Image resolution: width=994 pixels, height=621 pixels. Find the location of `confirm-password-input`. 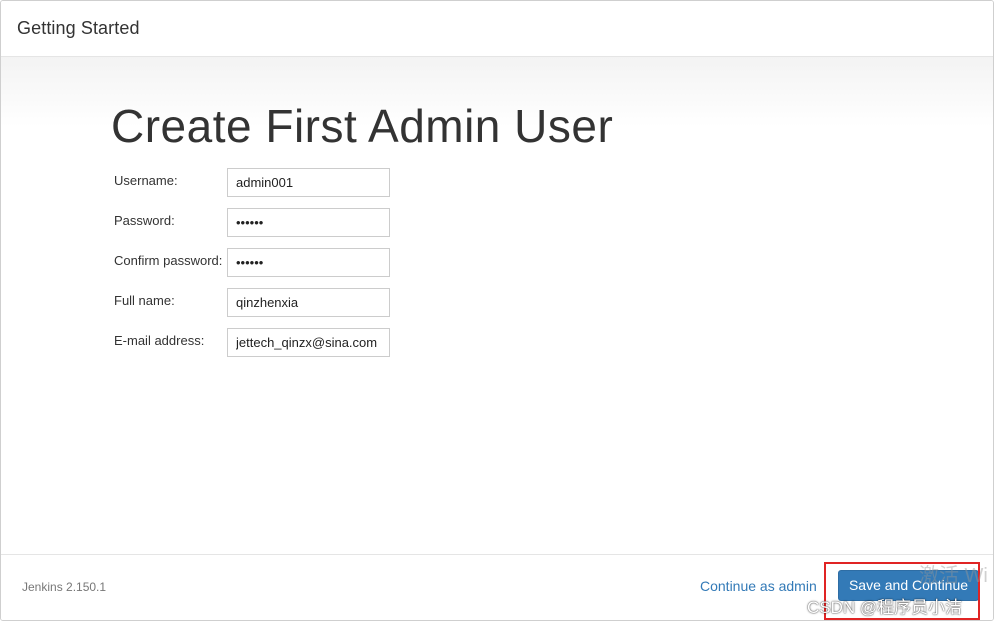

confirm-password-input is located at coordinates (308, 262).